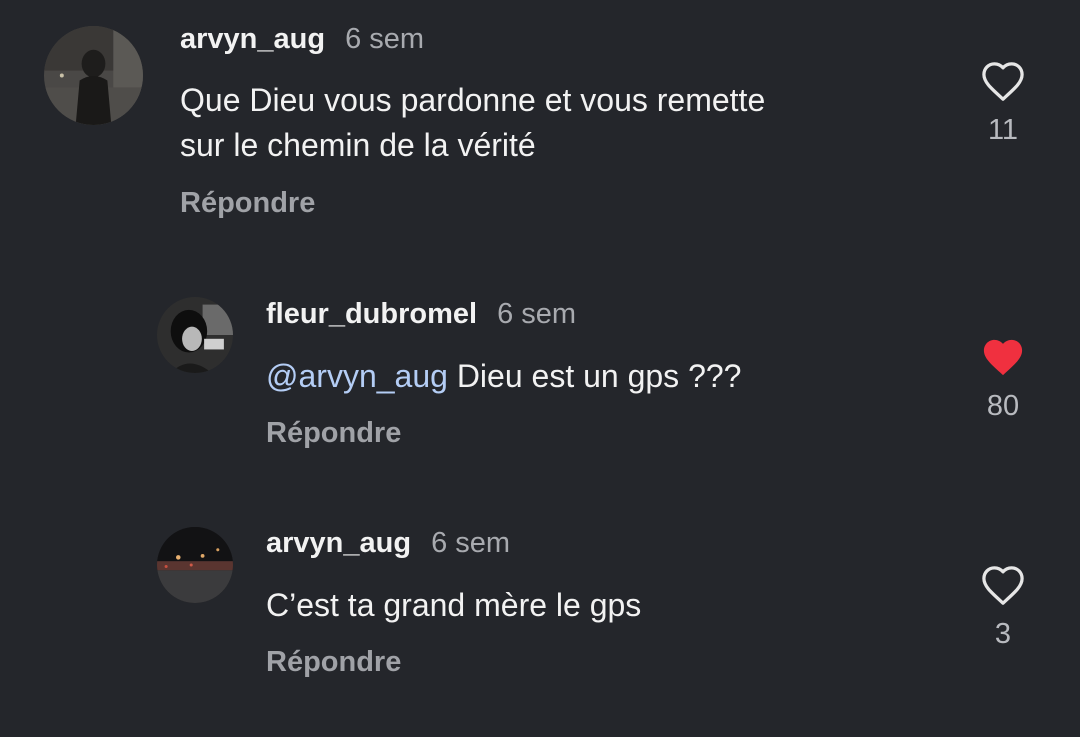 Image resolution: width=1080 pixels, height=737 pixels. I want to click on like-button: 11, so click(1003, 103).